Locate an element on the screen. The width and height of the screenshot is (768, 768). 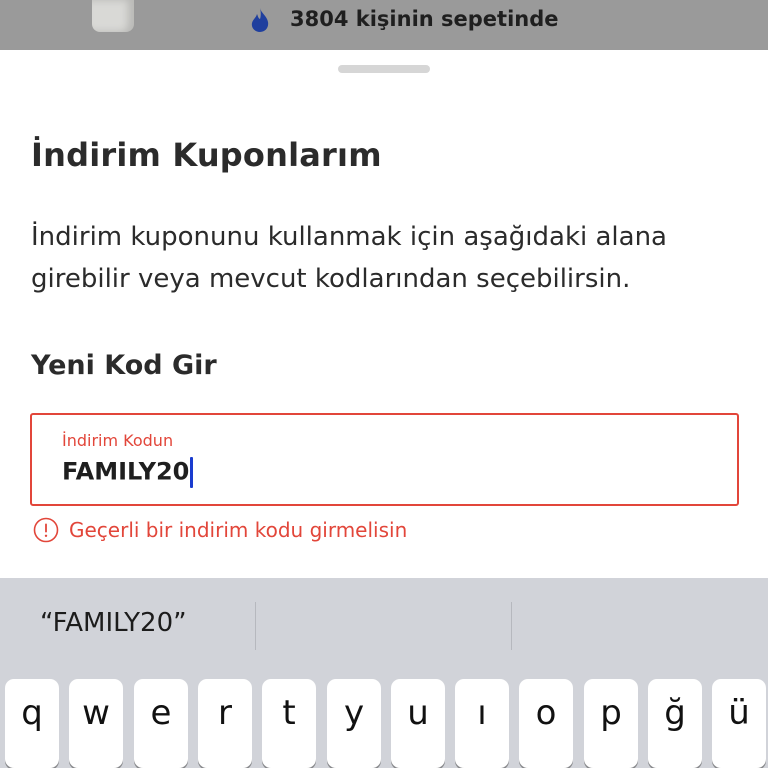
suggestion-item: “FAMILY20” is located at coordinates (113, 623).